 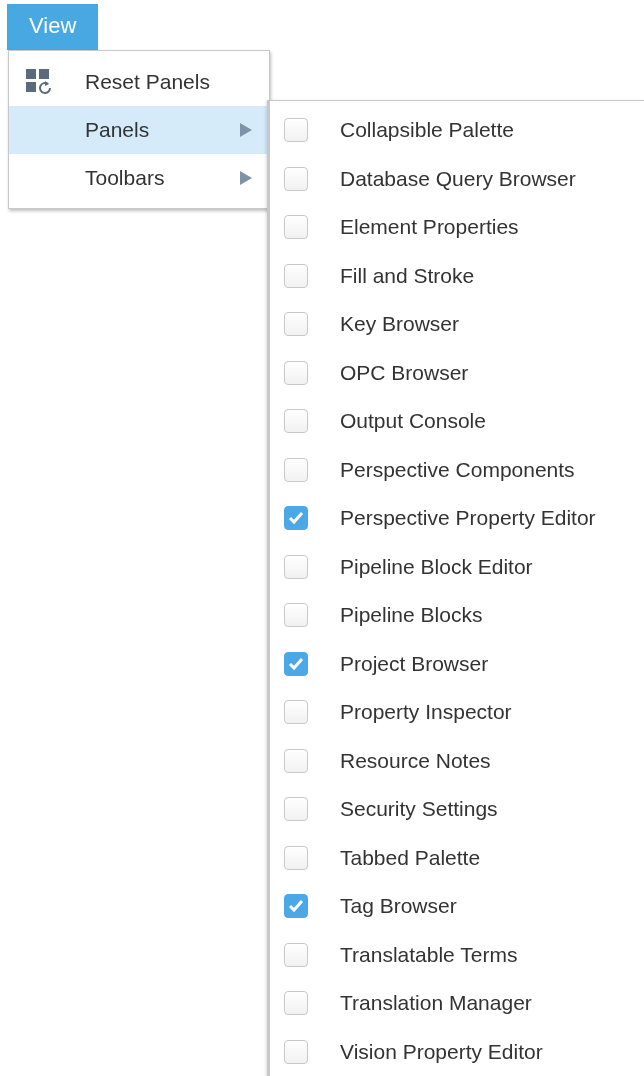 I want to click on menu-item: Key Browser, so click(x=457, y=324).